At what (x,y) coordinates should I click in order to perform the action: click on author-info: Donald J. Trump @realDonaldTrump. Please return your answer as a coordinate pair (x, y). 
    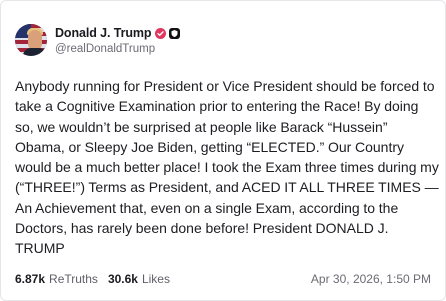
    Looking at the image, I should click on (118, 40).